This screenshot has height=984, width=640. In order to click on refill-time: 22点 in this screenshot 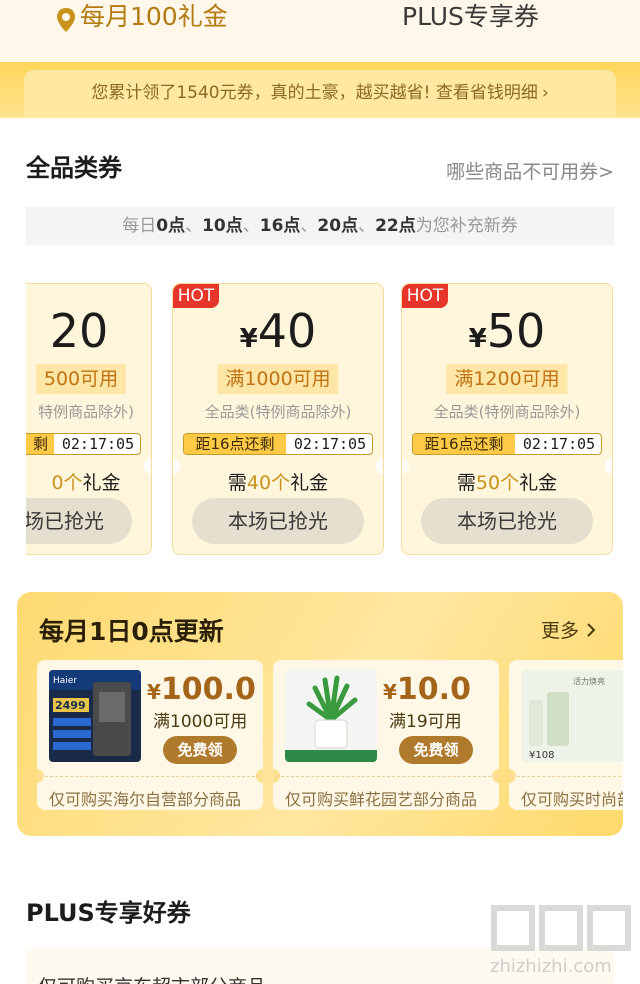, I will do `click(395, 226)`.